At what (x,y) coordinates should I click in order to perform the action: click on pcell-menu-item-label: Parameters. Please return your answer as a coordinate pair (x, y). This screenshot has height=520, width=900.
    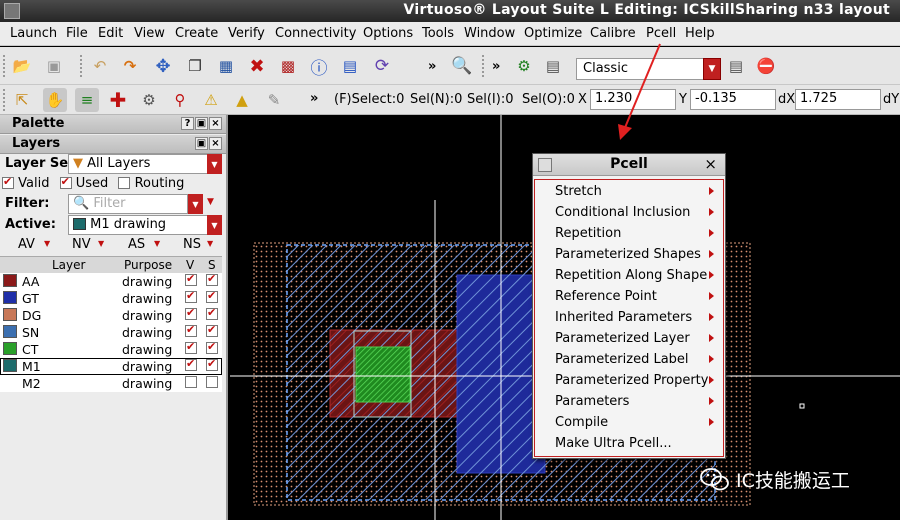
    Looking at the image, I should click on (592, 401).